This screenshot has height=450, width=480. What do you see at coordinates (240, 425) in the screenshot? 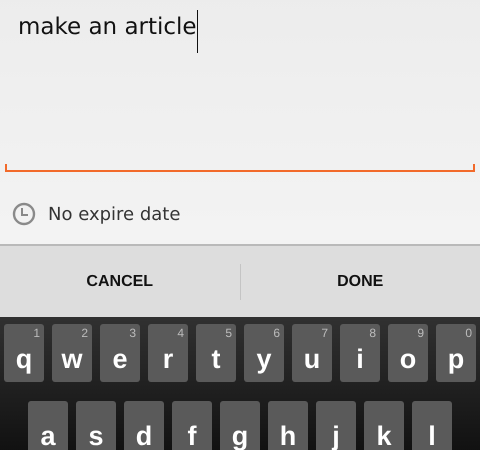
I see `key: g` at bounding box center [240, 425].